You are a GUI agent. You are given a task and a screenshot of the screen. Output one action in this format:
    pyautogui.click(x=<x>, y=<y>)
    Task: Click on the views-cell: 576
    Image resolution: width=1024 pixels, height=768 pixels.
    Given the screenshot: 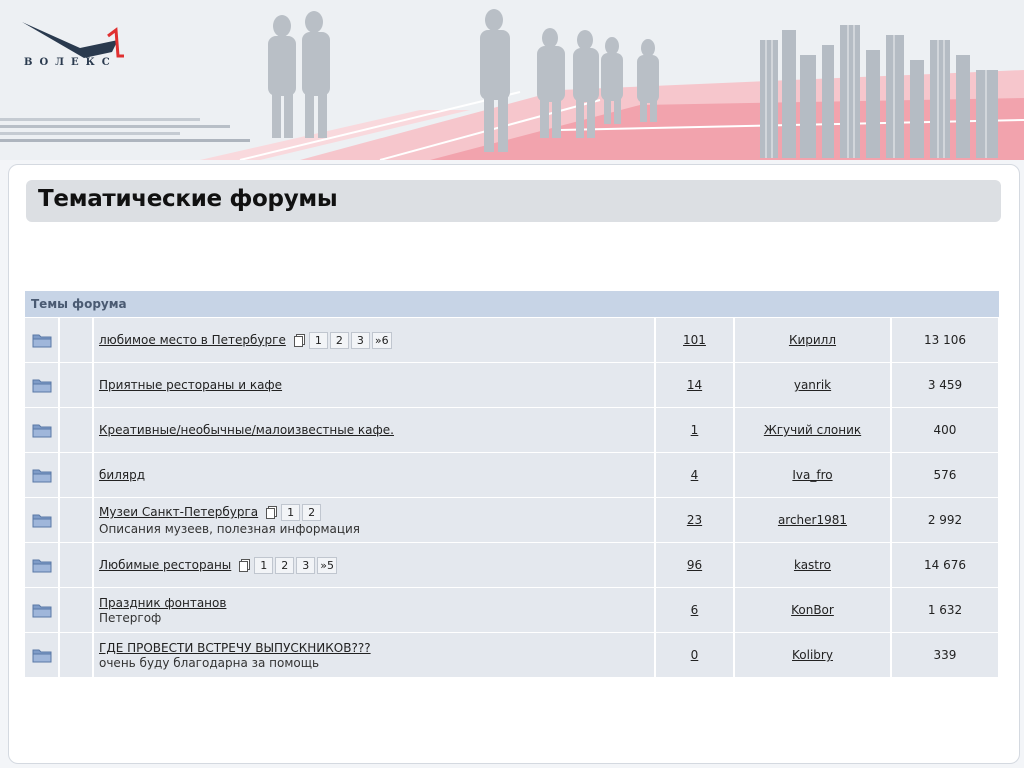 What is the action you would take?
    pyautogui.click(x=945, y=475)
    